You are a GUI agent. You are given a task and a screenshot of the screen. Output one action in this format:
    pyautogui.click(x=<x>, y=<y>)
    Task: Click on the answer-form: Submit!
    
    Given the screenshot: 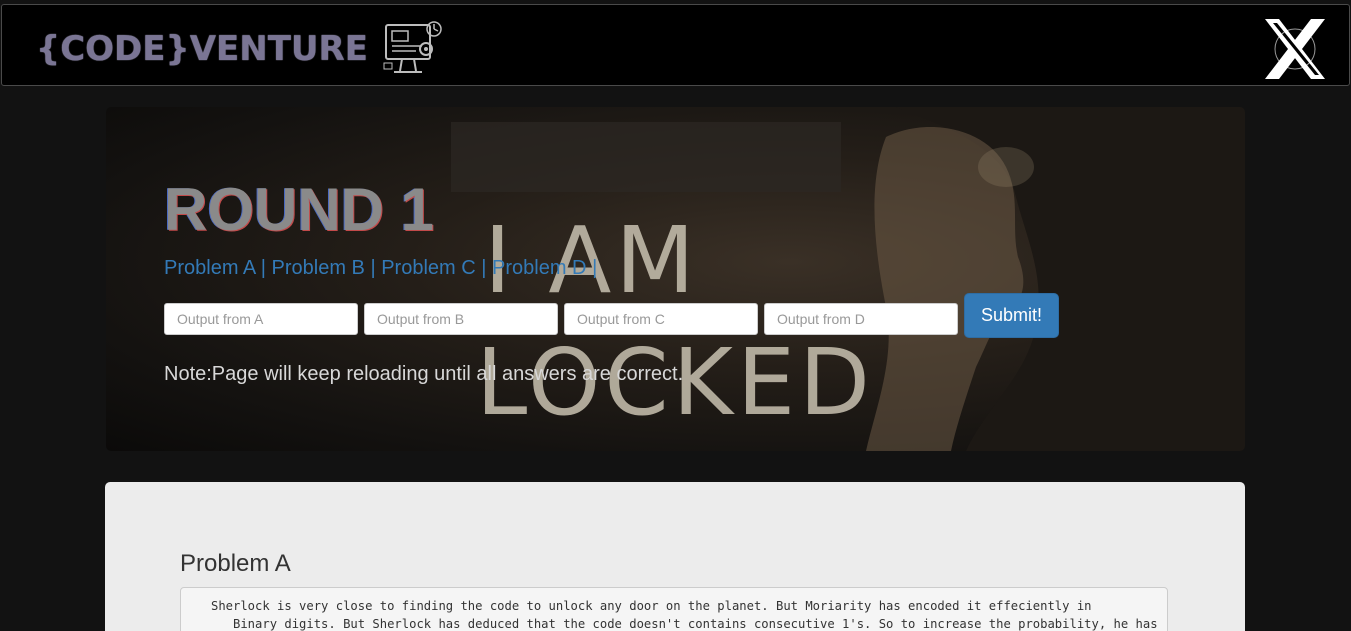 What is the action you would take?
    pyautogui.click(x=611, y=315)
    